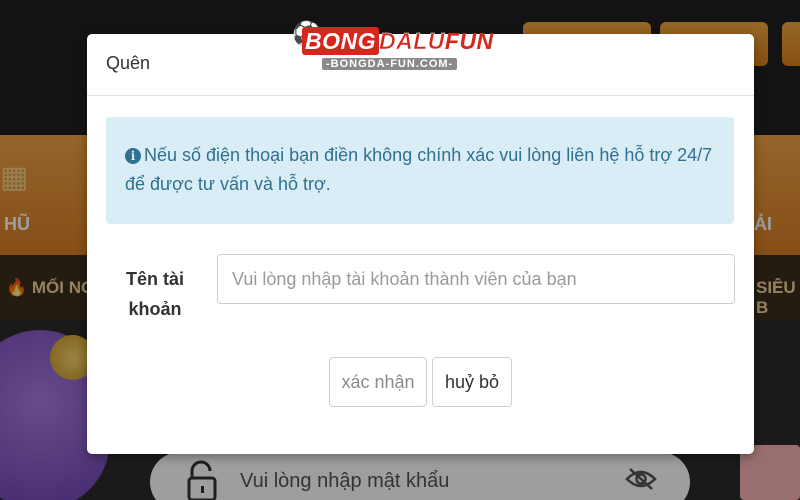 This screenshot has width=800, height=500. What do you see at coordinates (390, 64) in the screenshot?
I see `logo-domain: -BONGDA-FUN.COM-` at bounding box center [390, 64].